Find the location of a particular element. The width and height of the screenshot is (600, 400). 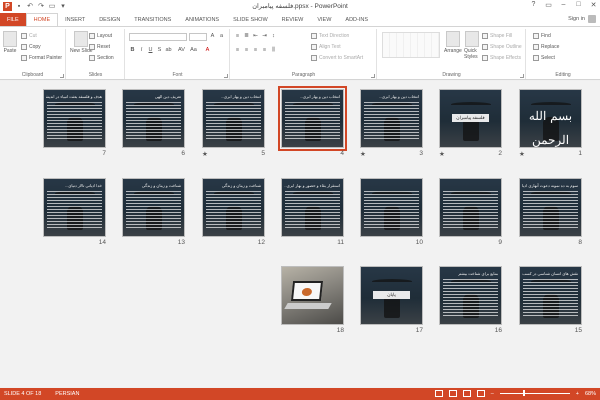

change-case-icon: Aa is located at coordinates (193, 50).